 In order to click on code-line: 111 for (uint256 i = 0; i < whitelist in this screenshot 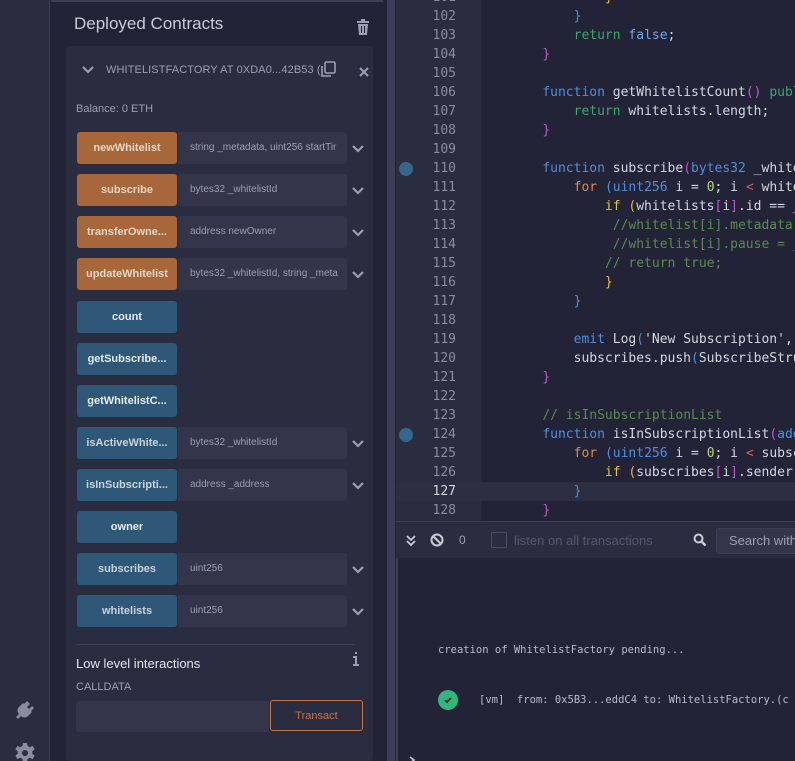, I will do `click(595, 187)`.